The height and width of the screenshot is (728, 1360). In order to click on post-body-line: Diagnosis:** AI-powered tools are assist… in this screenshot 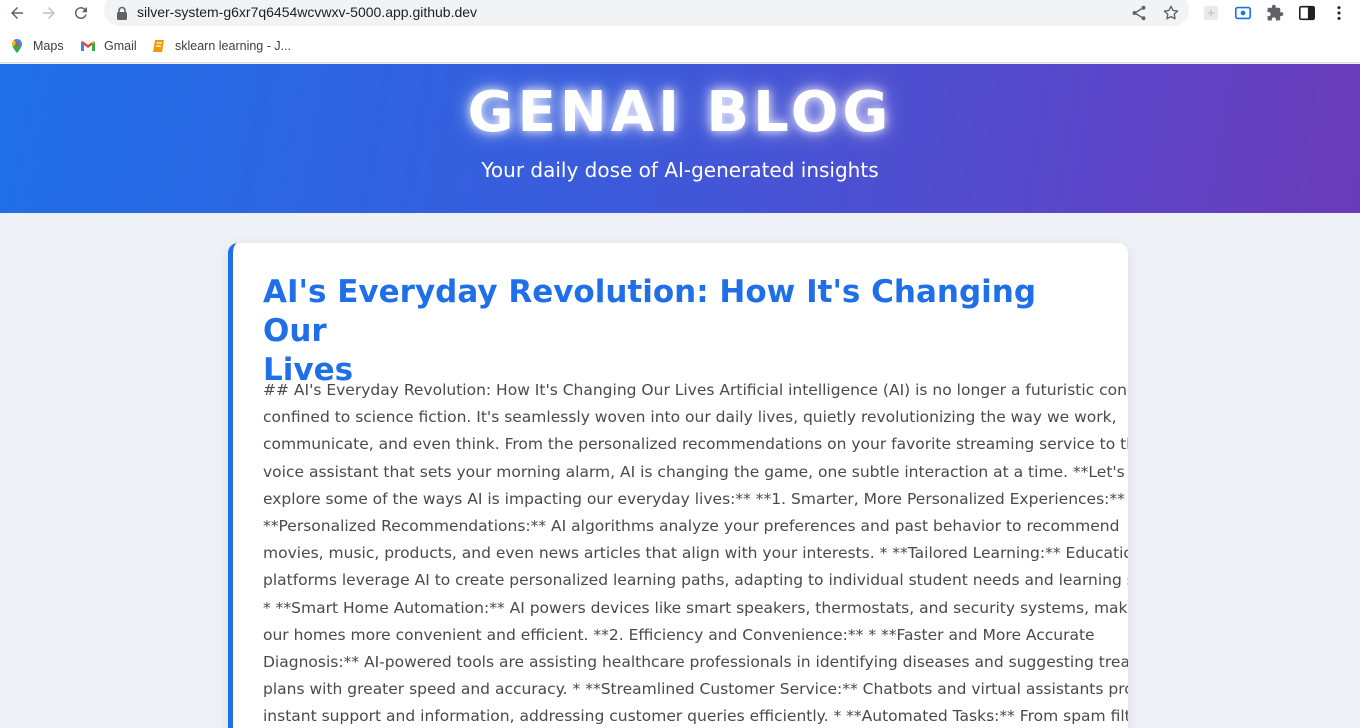, I will do `click(695, 662)`.